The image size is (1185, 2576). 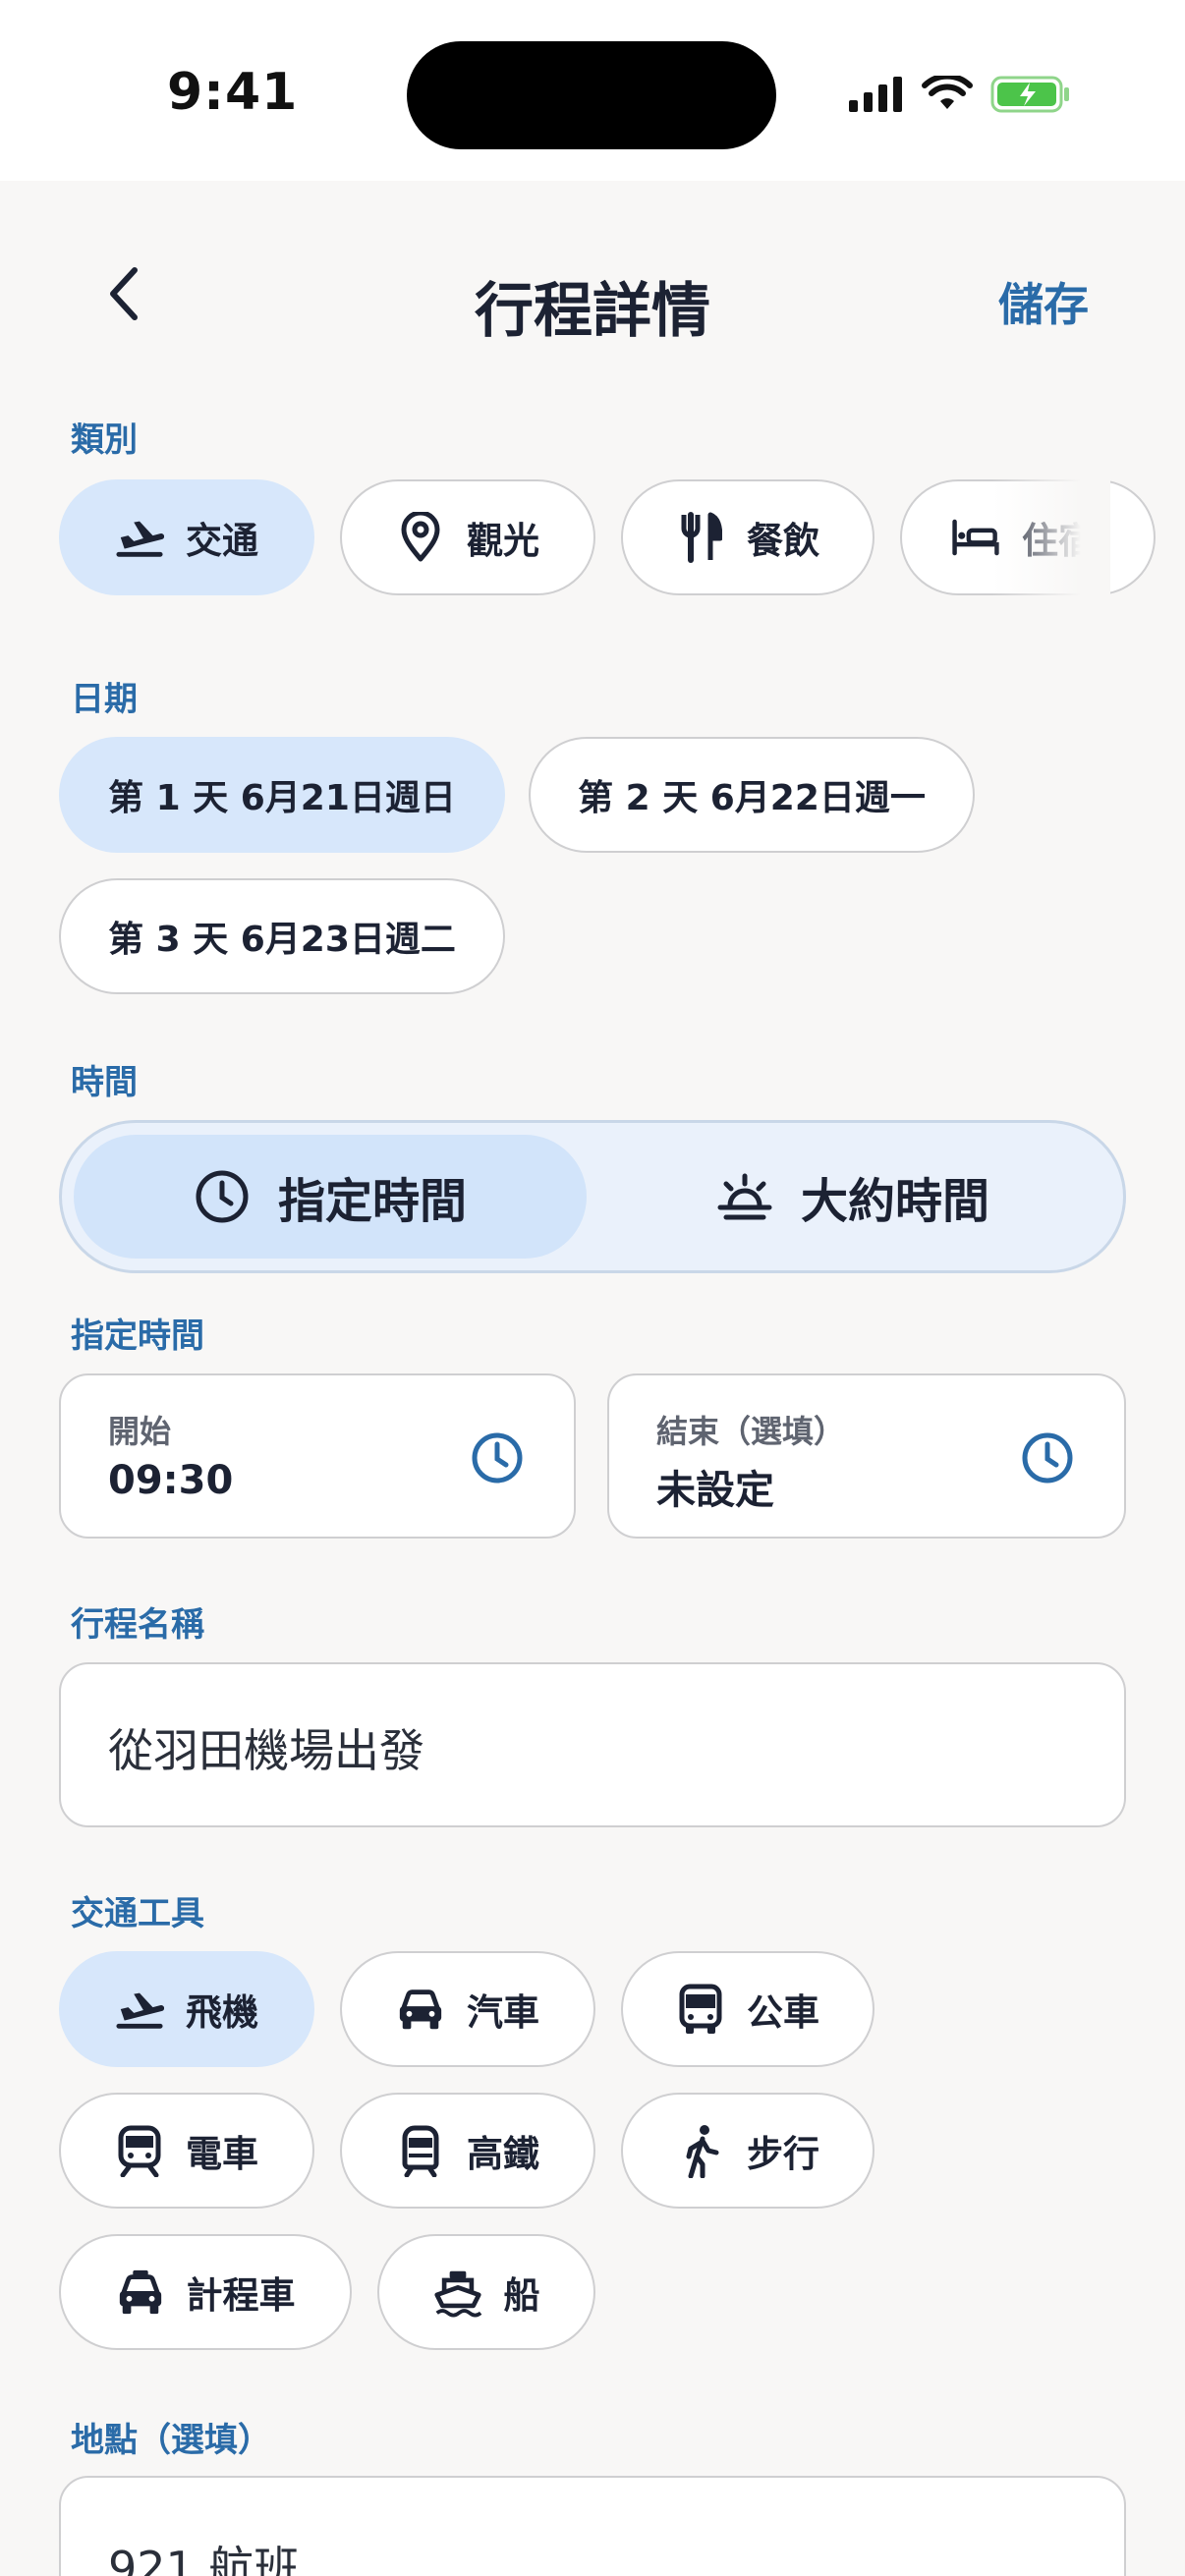 I want to click on transport-chip-label: 電車, so click(x=222, y=2154).